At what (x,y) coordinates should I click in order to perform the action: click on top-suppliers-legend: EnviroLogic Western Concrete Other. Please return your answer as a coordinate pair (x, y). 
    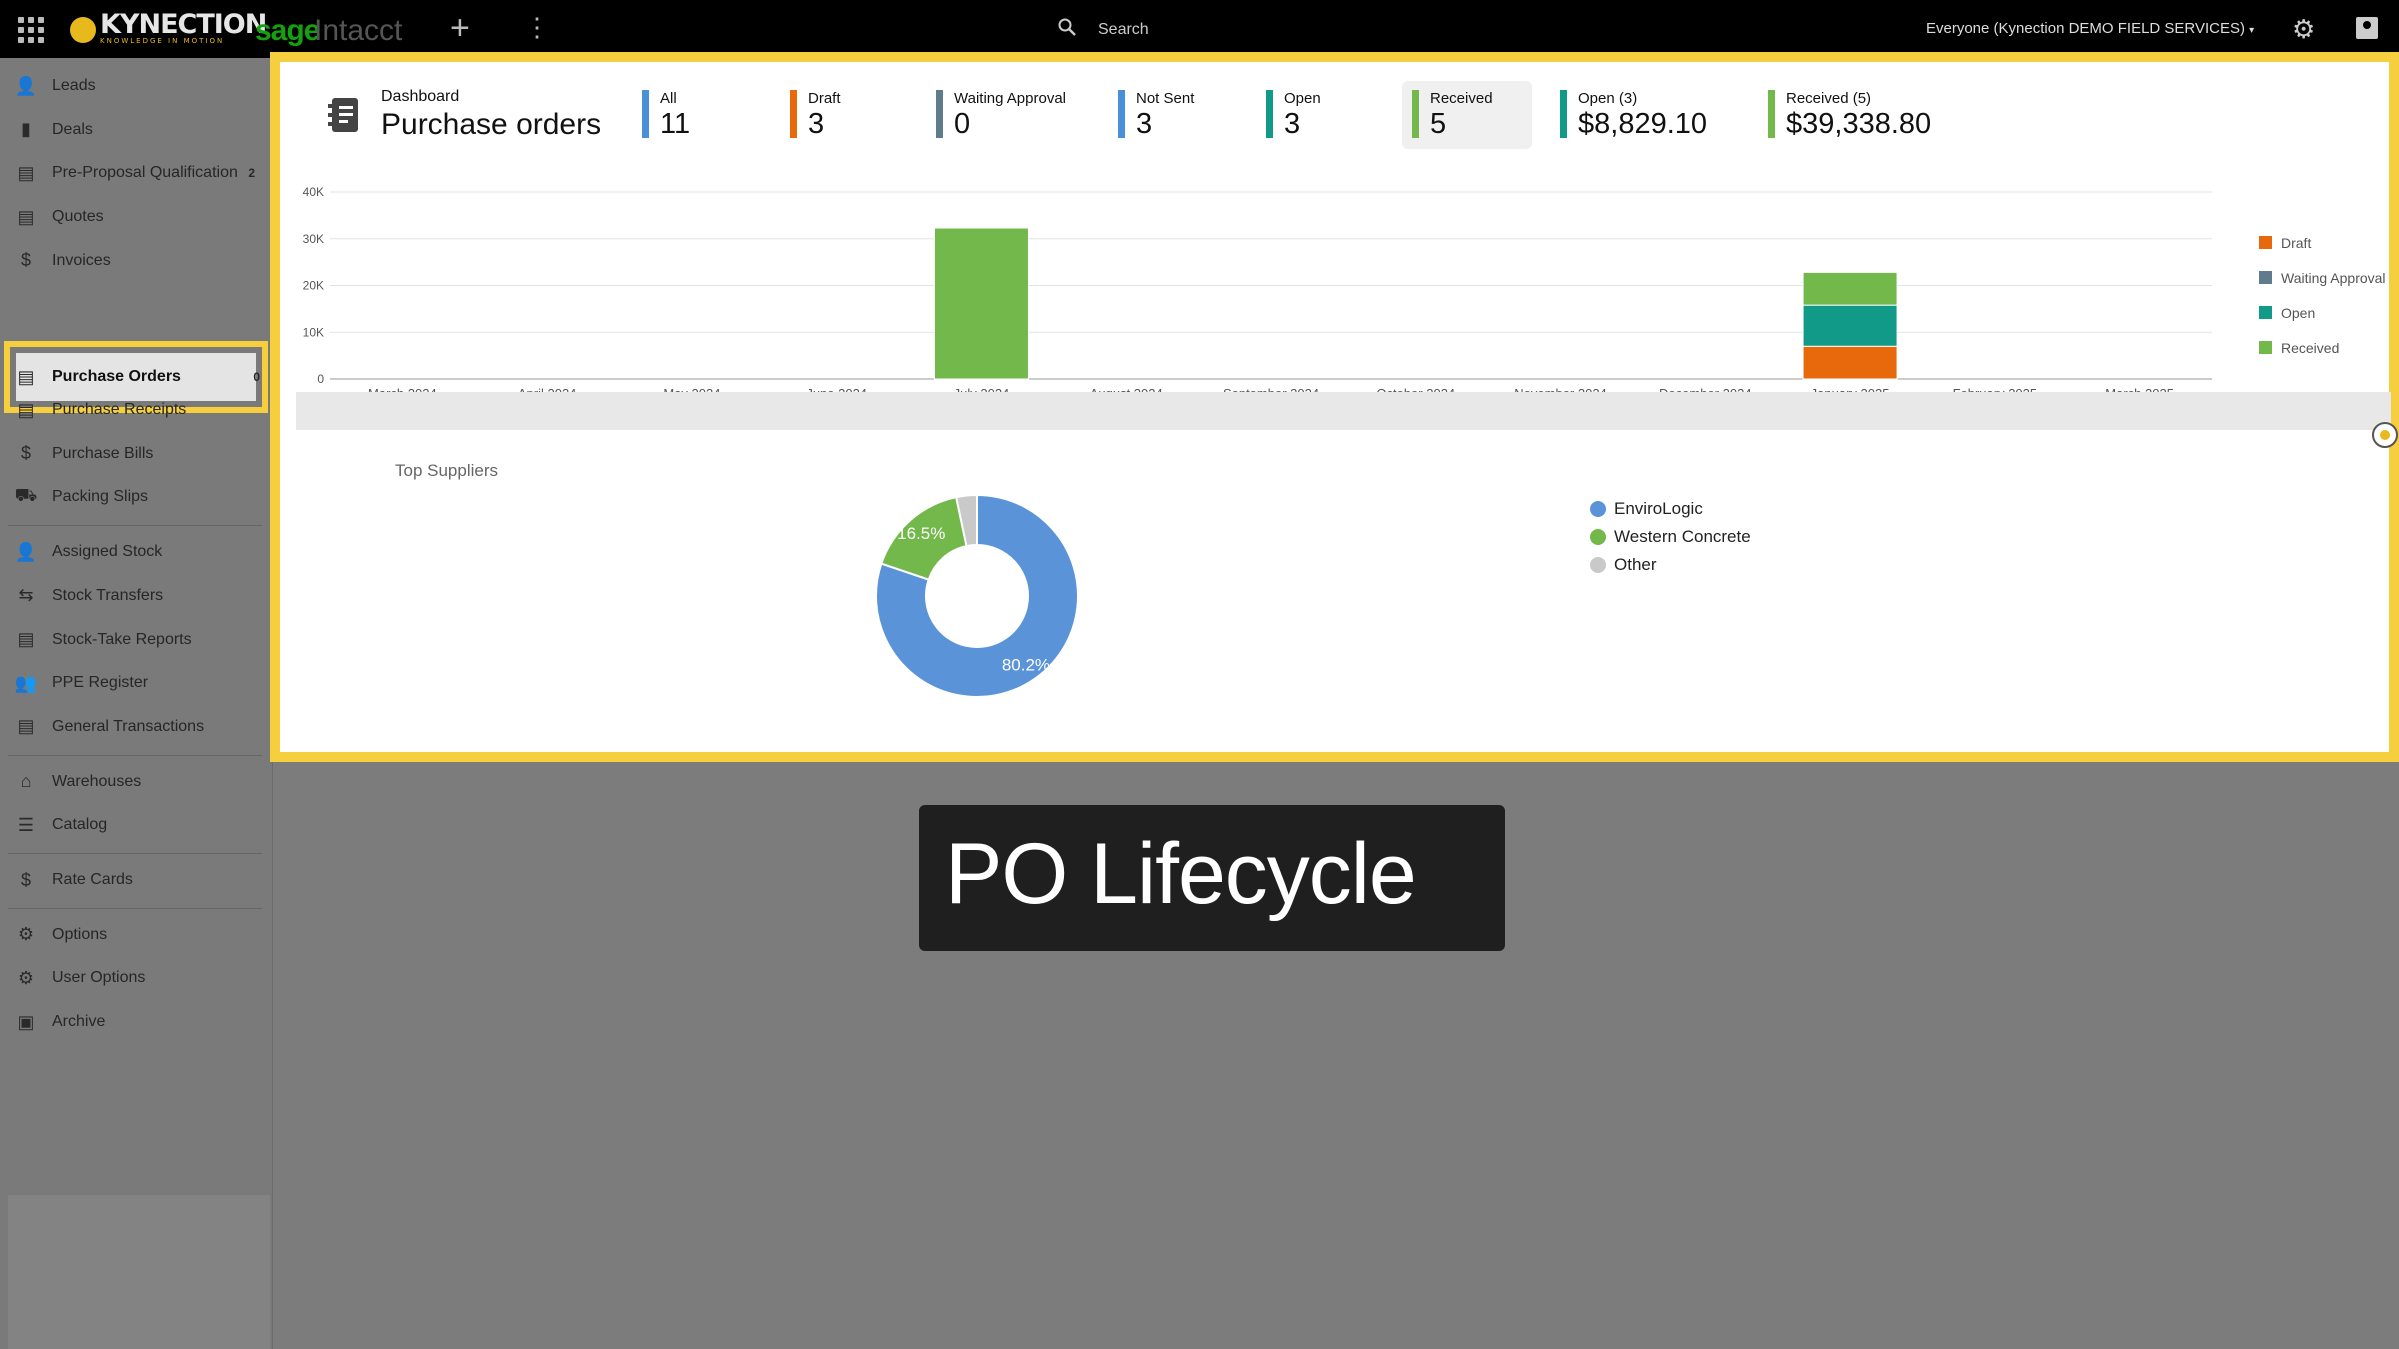
    Looking at the image, I should click on (1670, 537).